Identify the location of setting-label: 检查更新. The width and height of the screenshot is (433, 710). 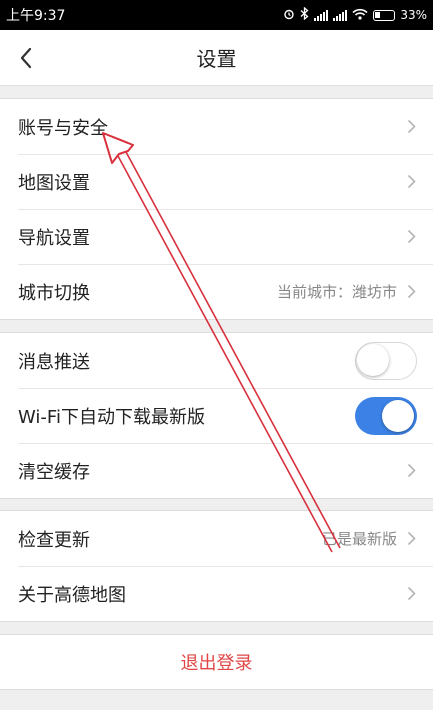
(54, 540).